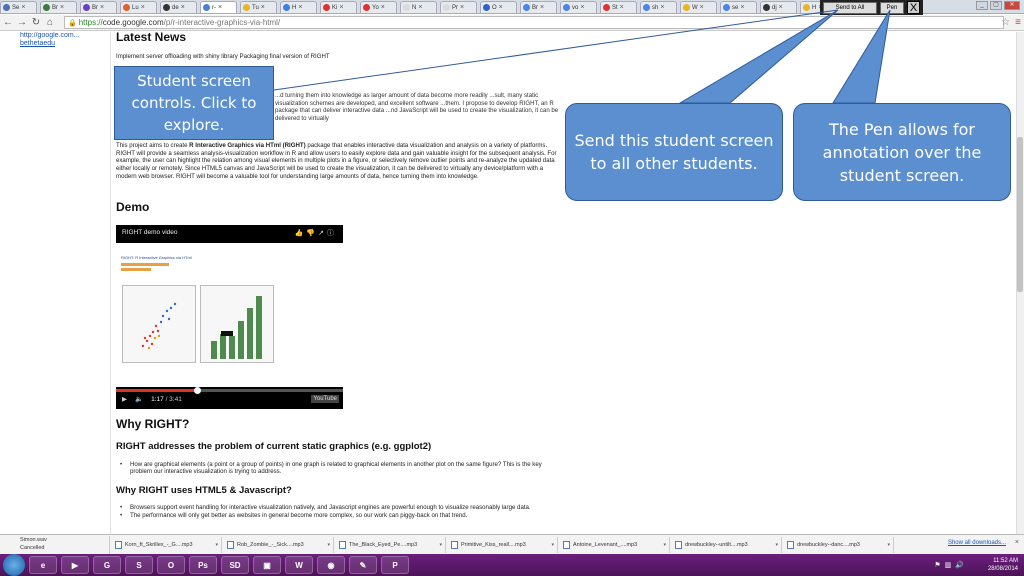  Describe the element at coordinates (738, 7) in the screenshot. I see `browser-tab: se ×` at that location.